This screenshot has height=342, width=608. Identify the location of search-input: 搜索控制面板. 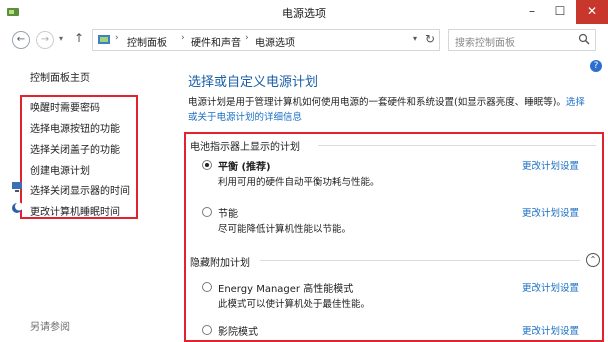
(485, 41).